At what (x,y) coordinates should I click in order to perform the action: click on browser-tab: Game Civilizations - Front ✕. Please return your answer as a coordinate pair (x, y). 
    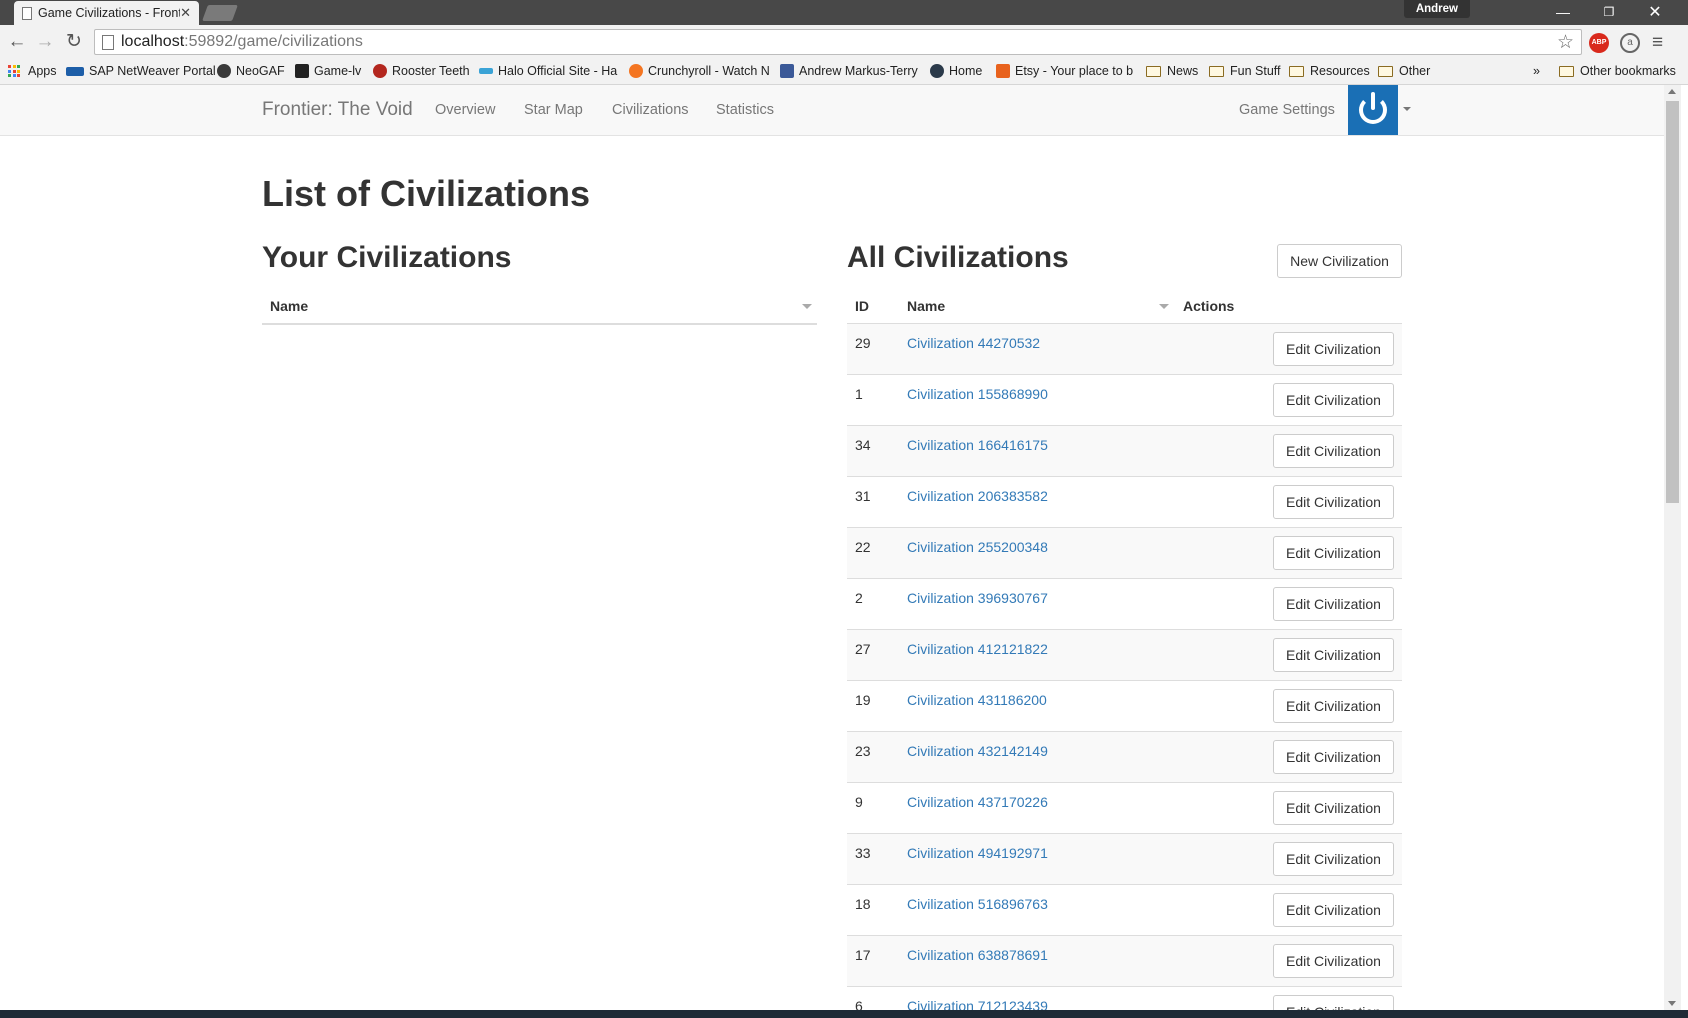
    Looking at the image, I should click on (106, 13).